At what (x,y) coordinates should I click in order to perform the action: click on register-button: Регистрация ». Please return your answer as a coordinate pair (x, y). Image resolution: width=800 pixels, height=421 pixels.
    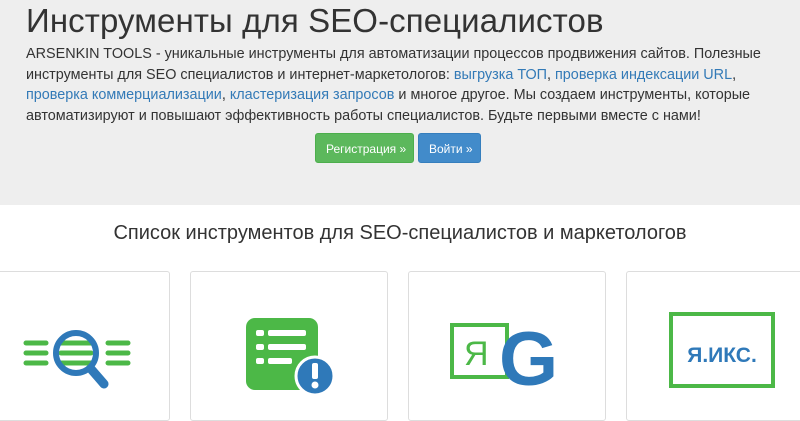
    Looking at the image, I should click on (364, 148).